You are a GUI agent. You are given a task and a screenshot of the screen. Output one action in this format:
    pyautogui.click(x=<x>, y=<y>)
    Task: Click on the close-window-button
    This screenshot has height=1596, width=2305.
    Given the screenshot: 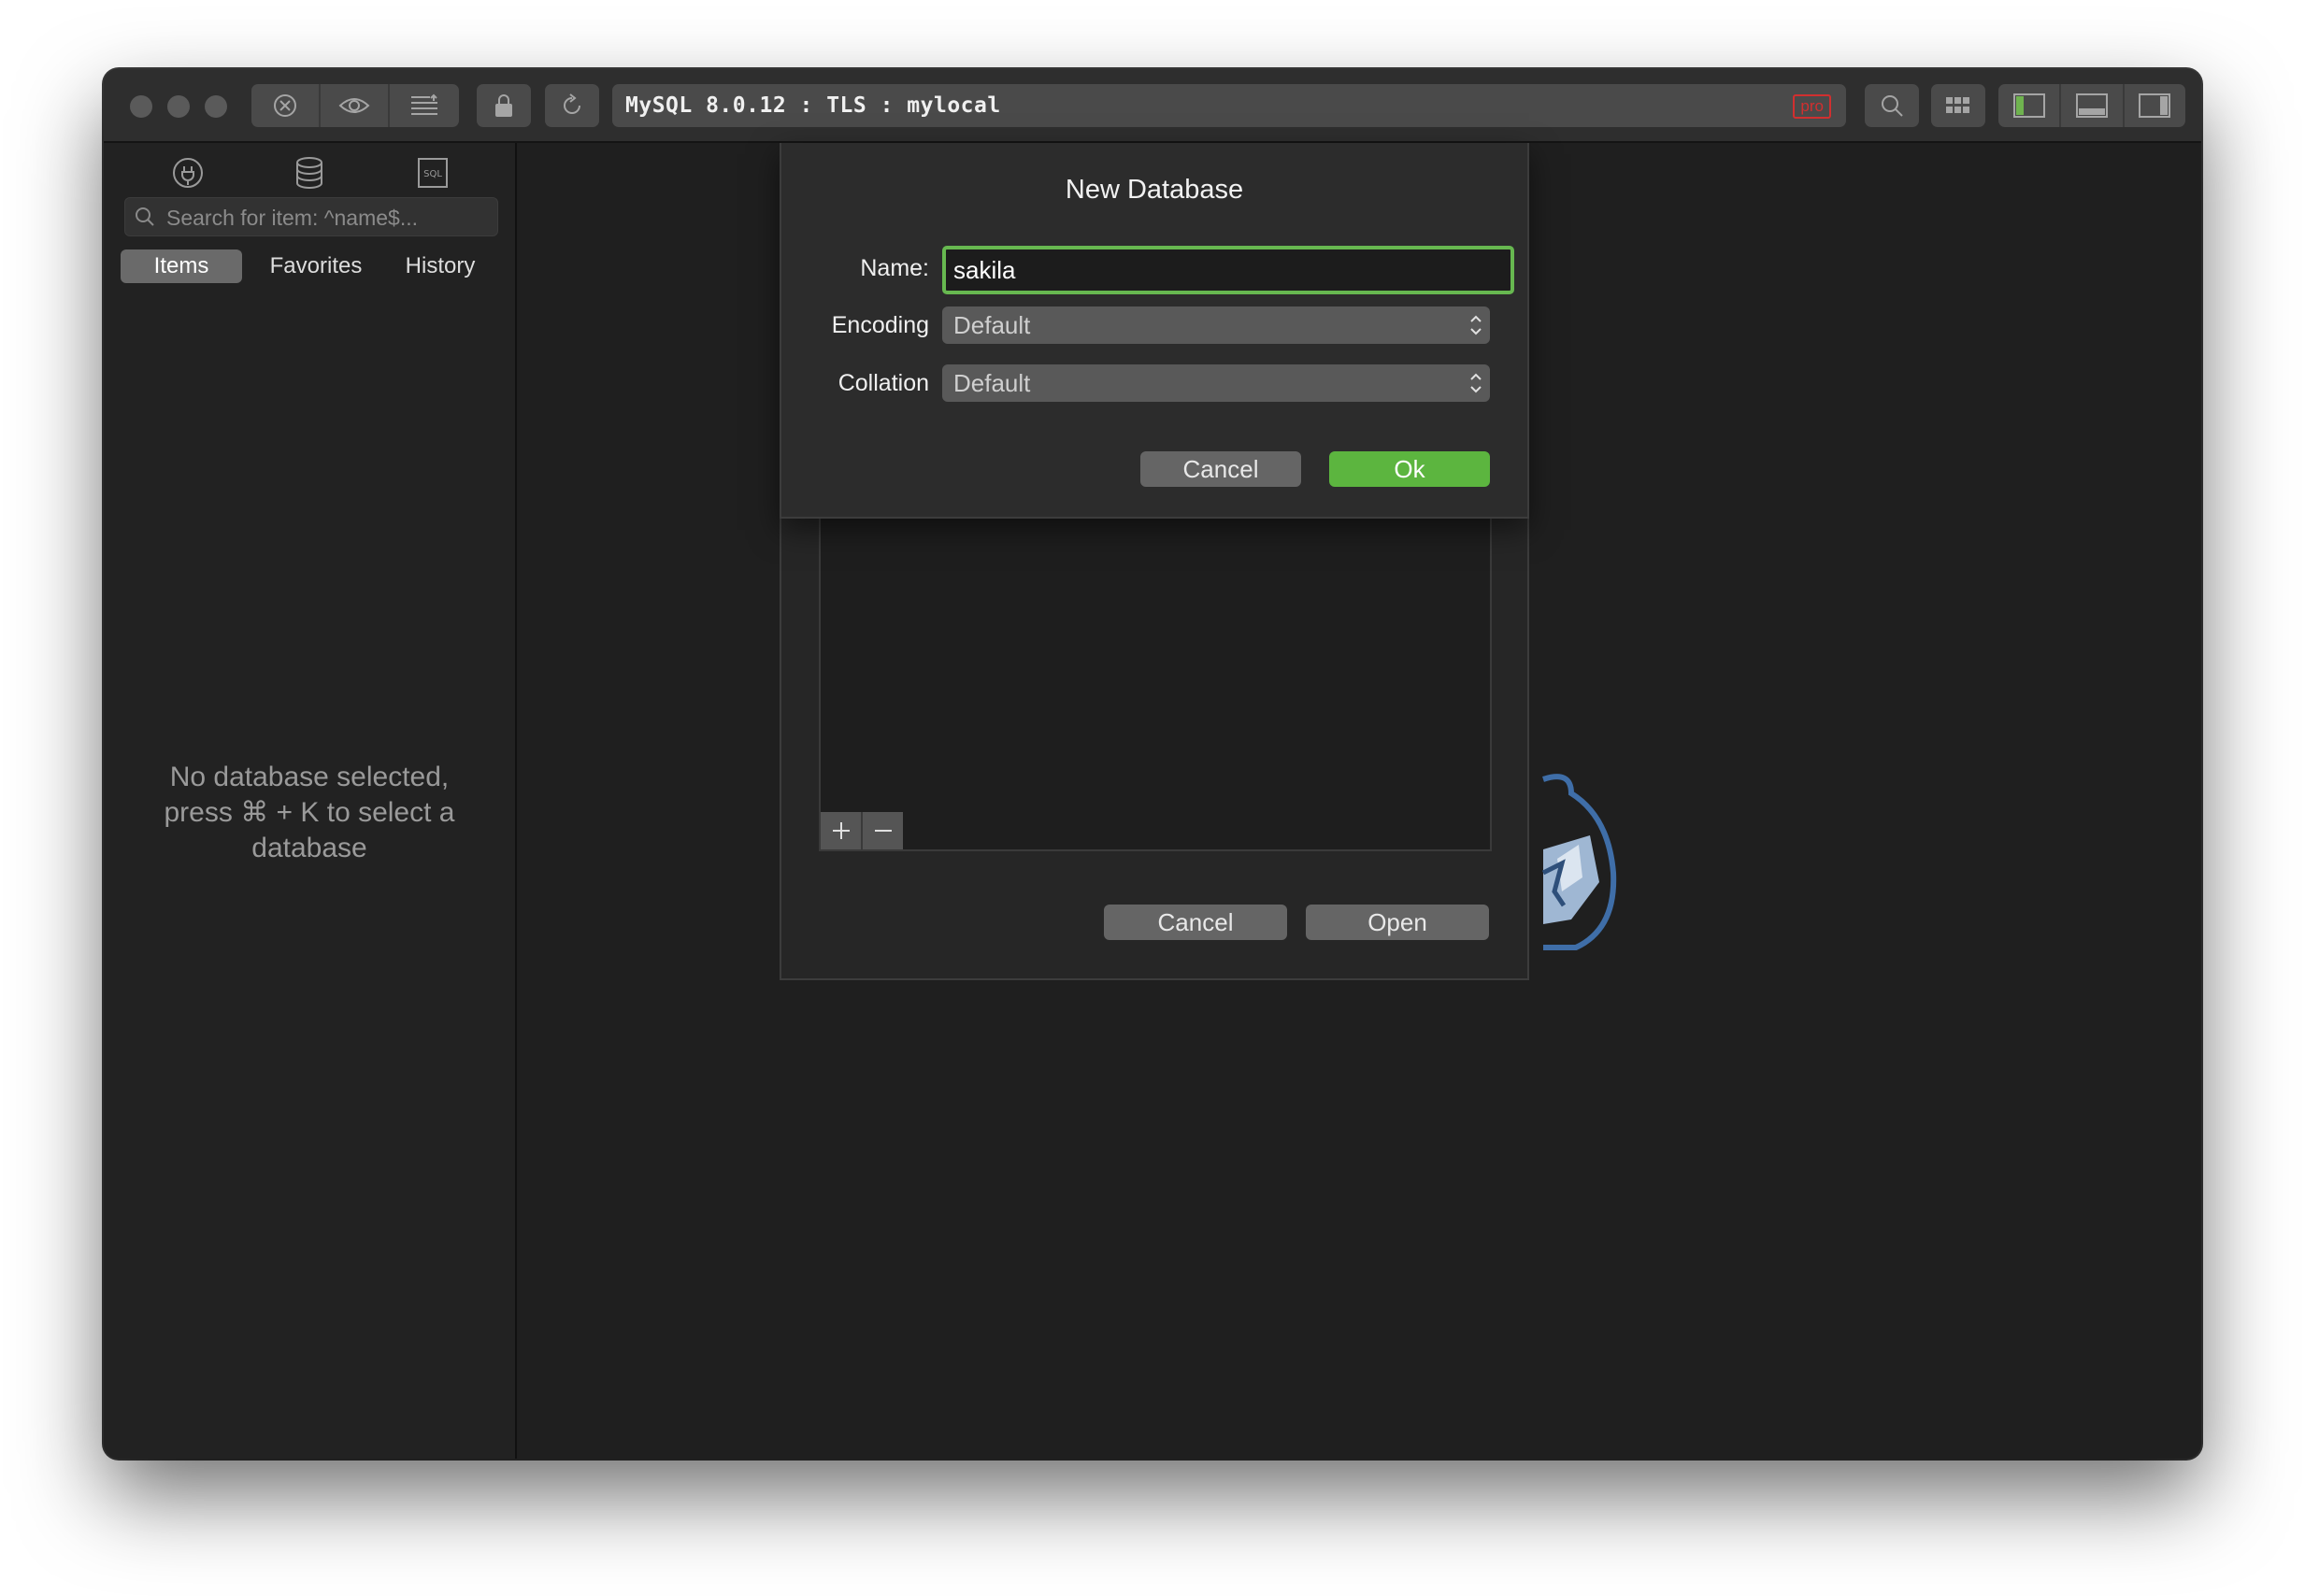 What is the action you would take?
    pyautogui.click(x=141, y=106)
    